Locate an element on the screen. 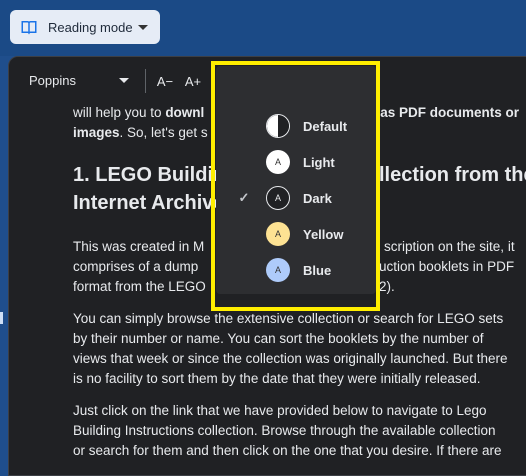 This screenshot has width=526, height=476. paragraph-line: format from the LEGO 2). is located at coordinates (234, 287).